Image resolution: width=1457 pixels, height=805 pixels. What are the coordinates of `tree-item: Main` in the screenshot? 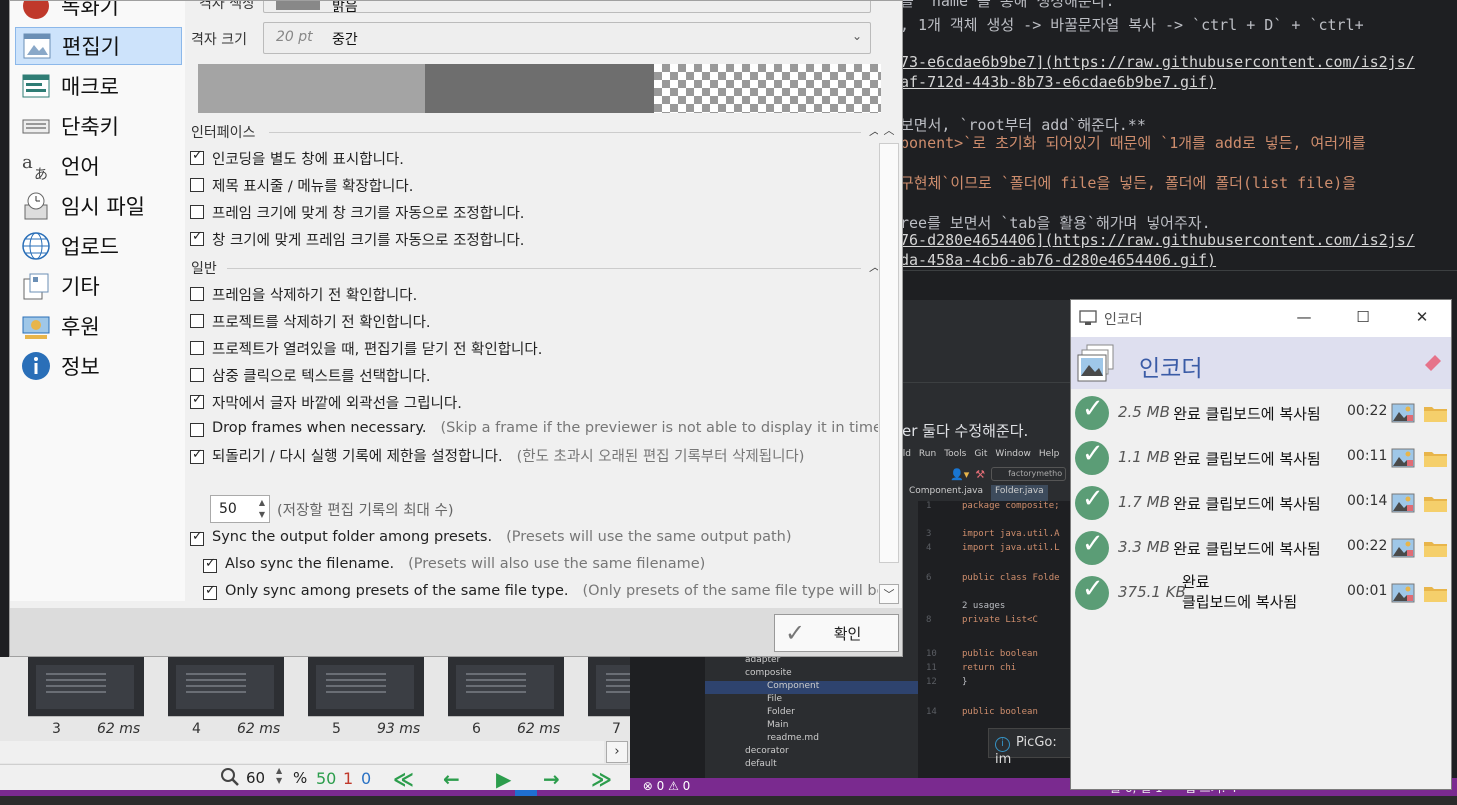 It's located at (811, 726).